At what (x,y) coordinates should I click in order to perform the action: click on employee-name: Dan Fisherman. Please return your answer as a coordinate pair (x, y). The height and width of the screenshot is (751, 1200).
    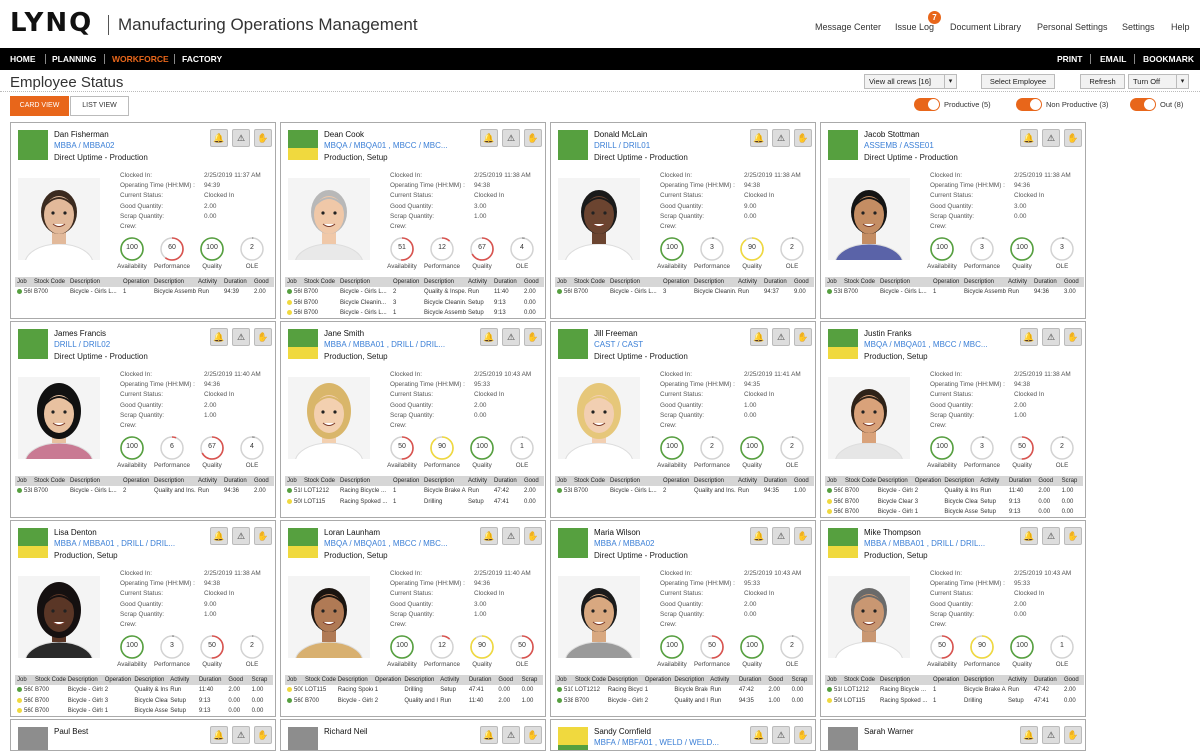
    Looking at the image, I should click on (81, 134).